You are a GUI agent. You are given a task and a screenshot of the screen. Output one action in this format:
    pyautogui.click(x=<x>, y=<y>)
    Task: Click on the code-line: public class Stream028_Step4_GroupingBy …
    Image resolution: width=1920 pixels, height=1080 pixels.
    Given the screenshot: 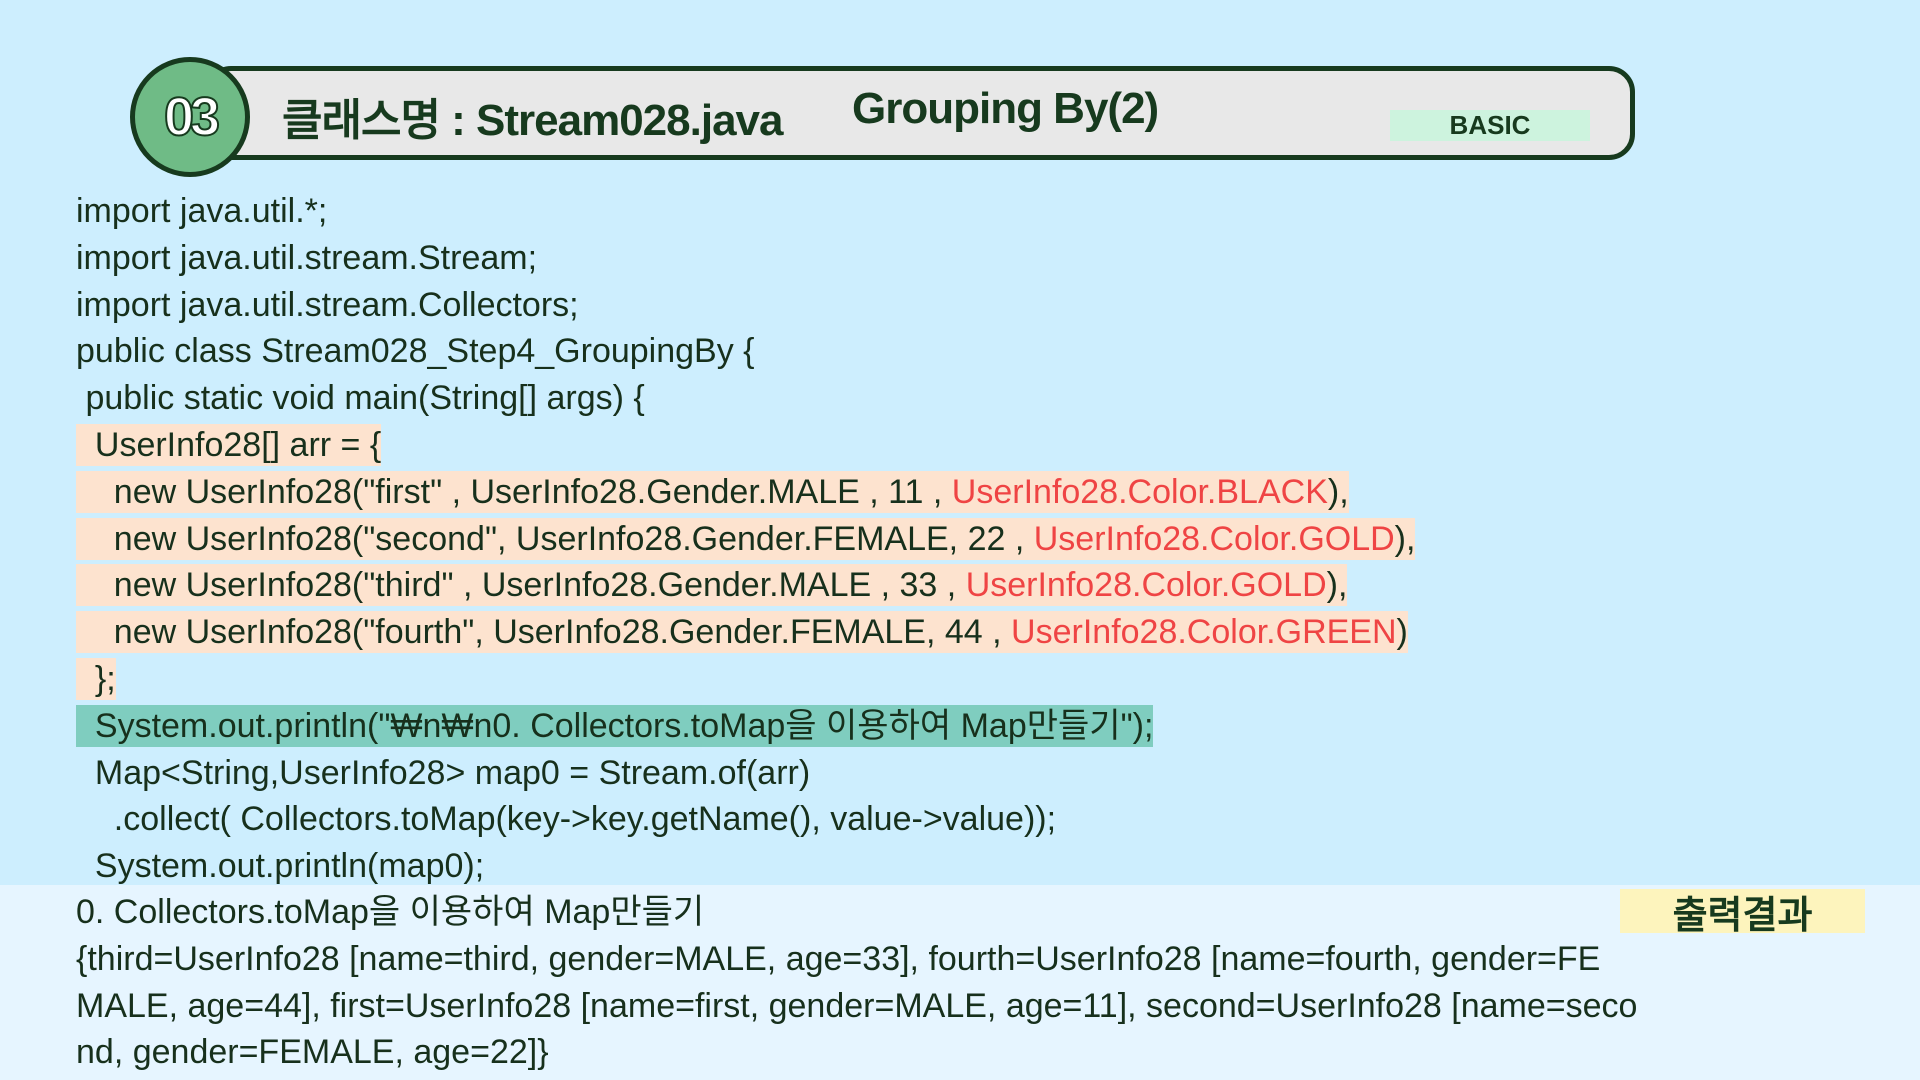 What is the action you would take?
    pyautogui.click(x=415, y=351)
    